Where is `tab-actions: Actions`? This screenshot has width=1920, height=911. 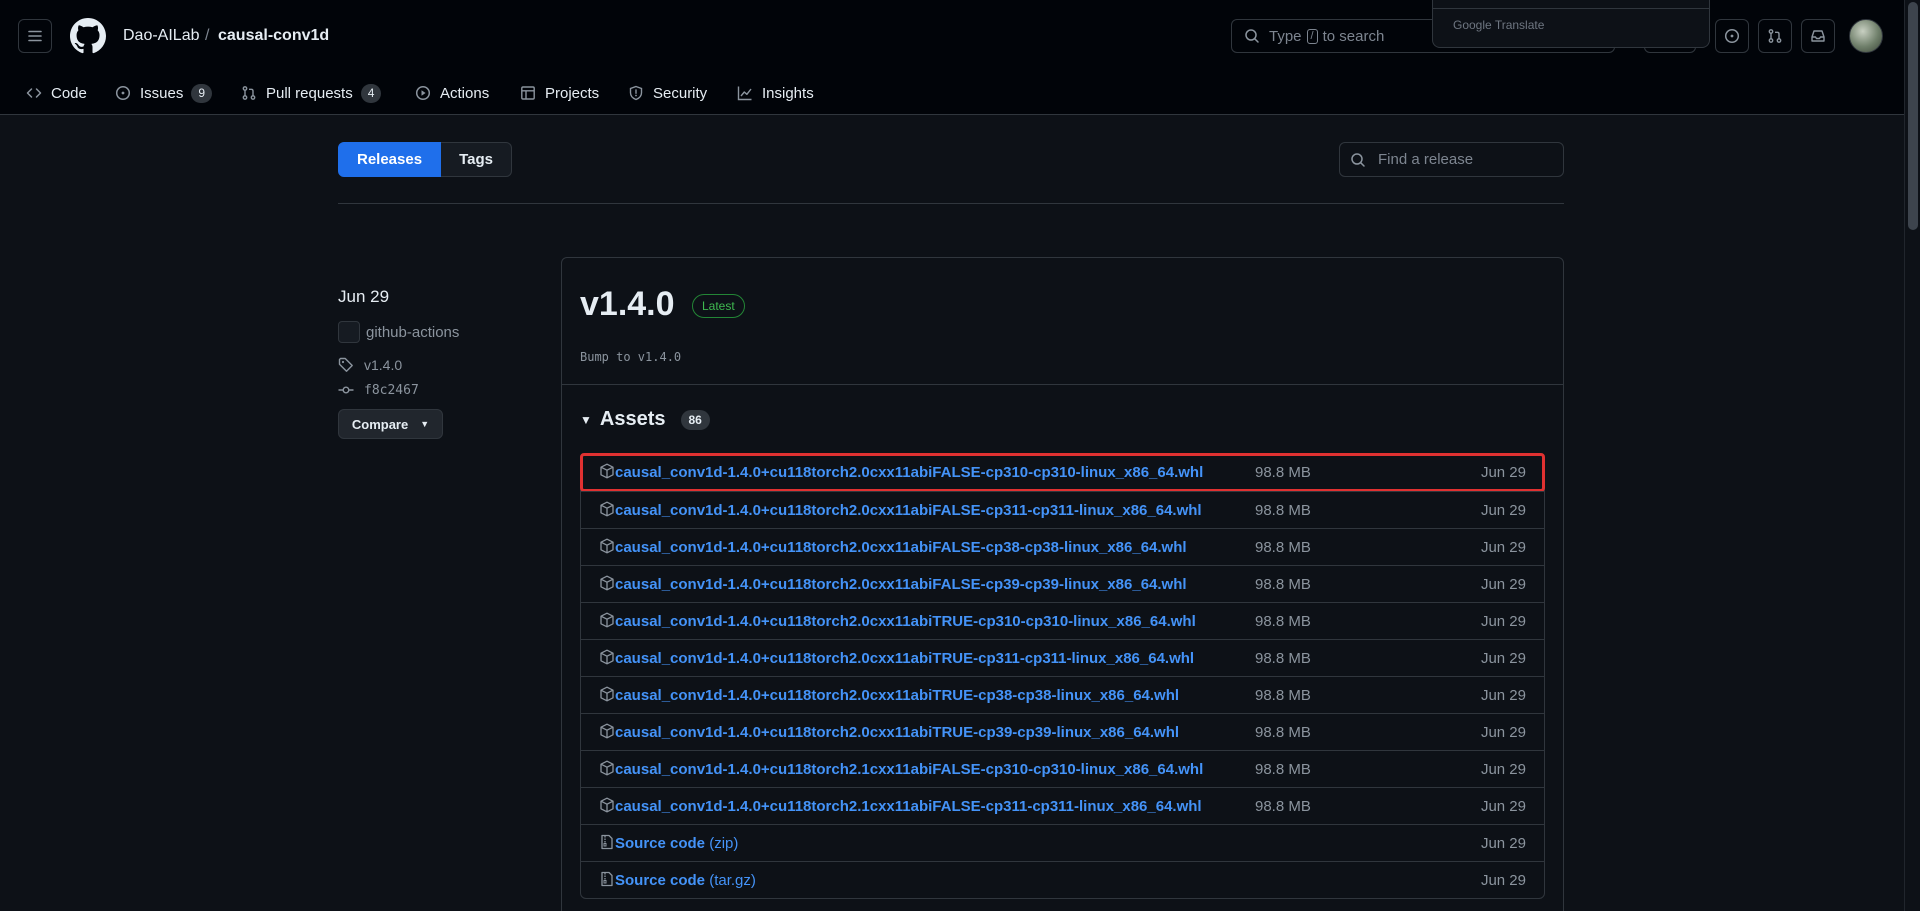
tab-actions: Actions is located at coordinates (452, 93).